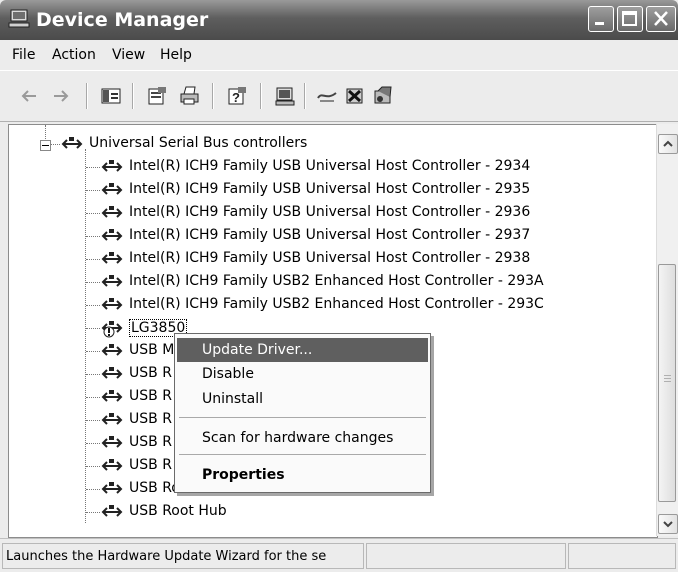  I want to click on vertical-scrollbar, so click(667, 330).